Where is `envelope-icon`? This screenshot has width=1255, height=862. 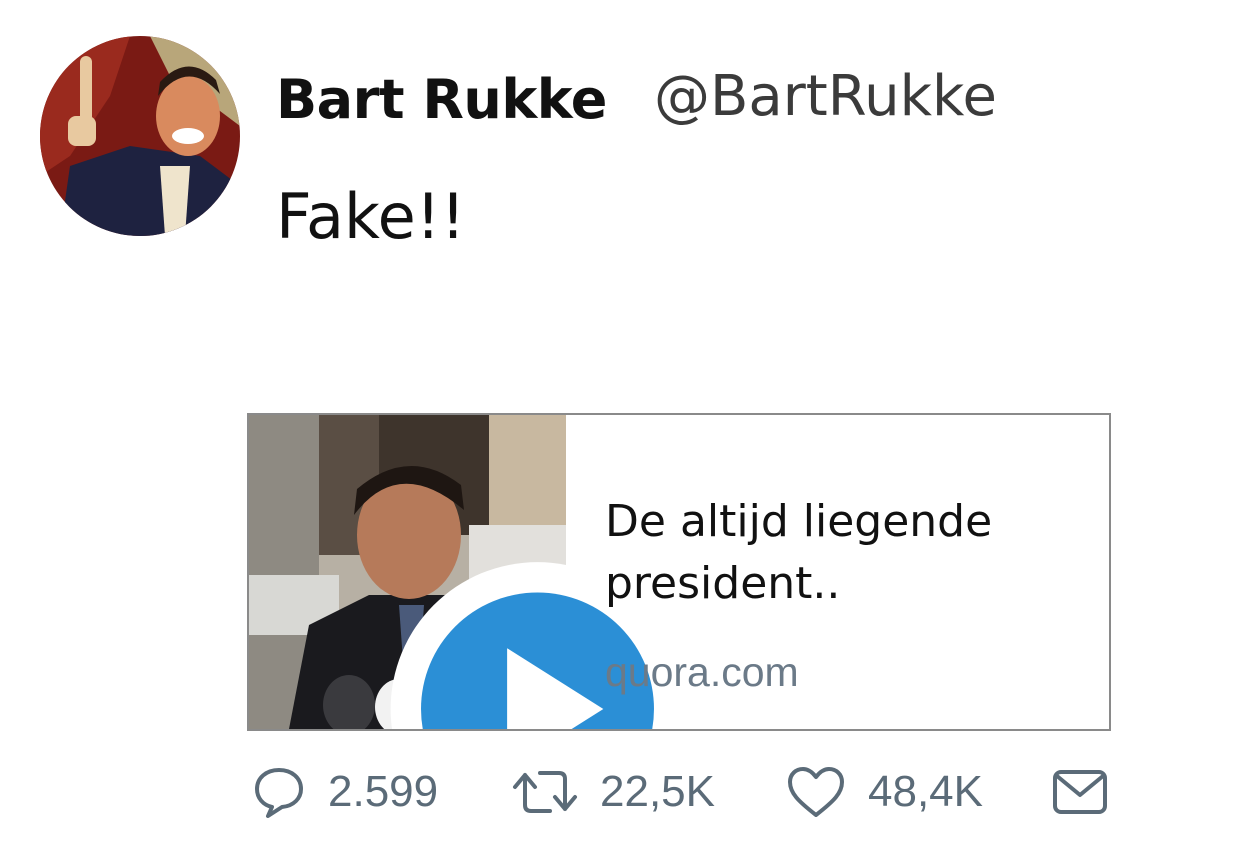
envelope-icon is located at coordinates (1080, 792).